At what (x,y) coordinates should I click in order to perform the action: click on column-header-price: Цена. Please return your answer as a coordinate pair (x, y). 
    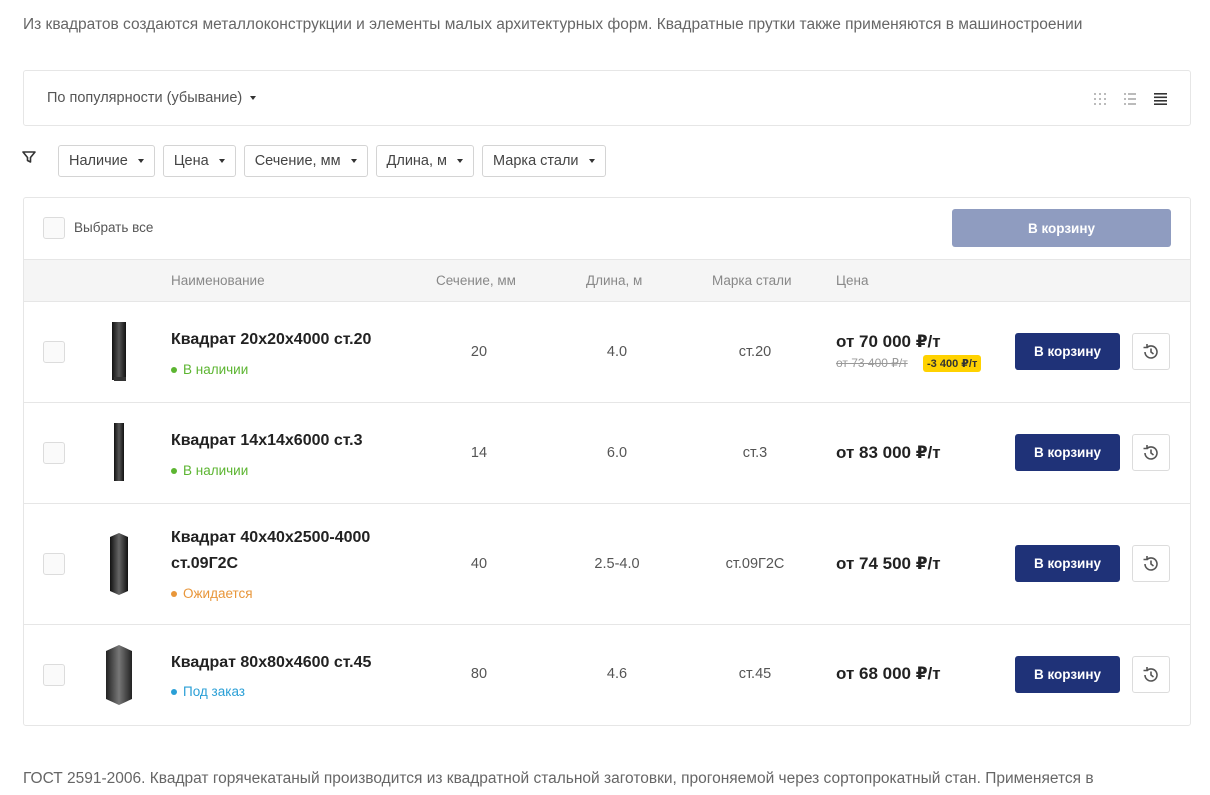
    Looking at the image, I should click on (852, 280).